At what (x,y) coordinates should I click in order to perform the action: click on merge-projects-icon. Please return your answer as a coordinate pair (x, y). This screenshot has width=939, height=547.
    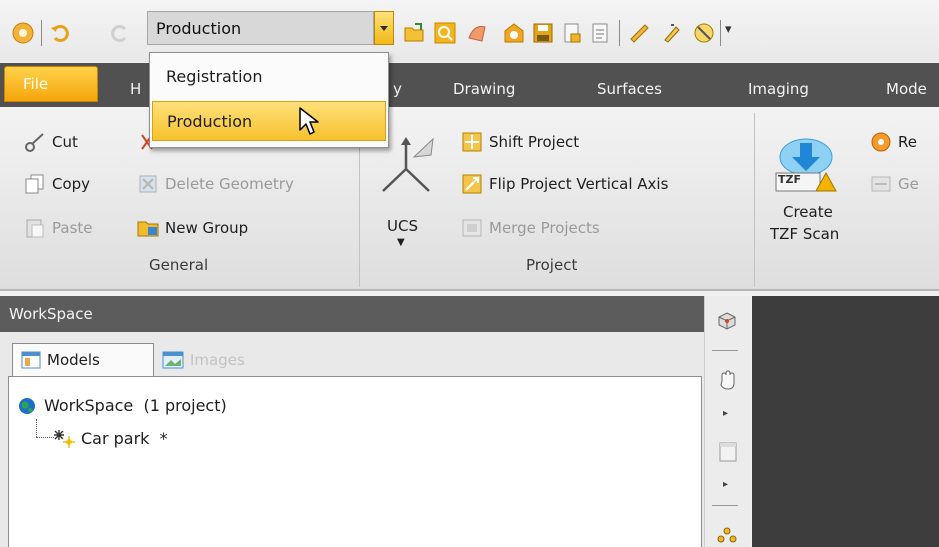
    Looking at the image, I should click on (472, 228).